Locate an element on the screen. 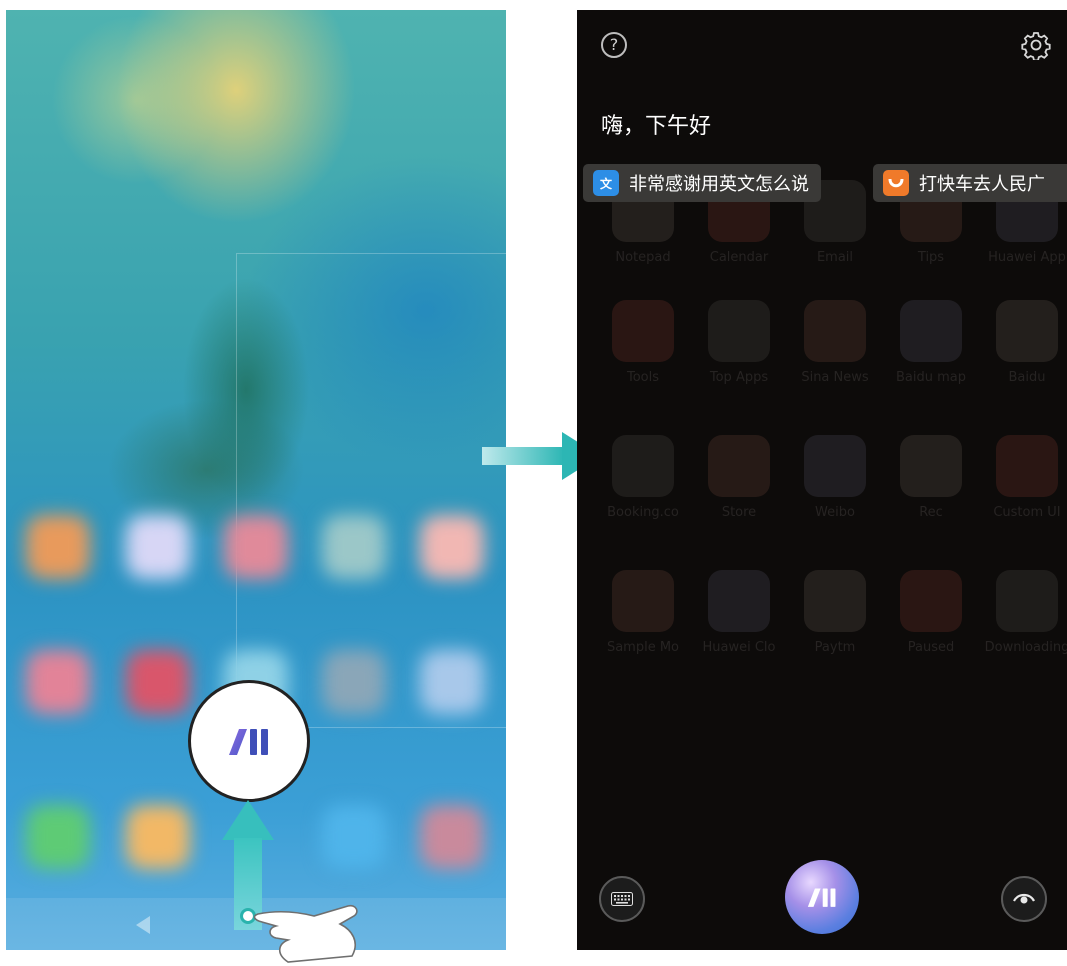  dimmed-app-label: Sina News is located at coordinates (835, 377).